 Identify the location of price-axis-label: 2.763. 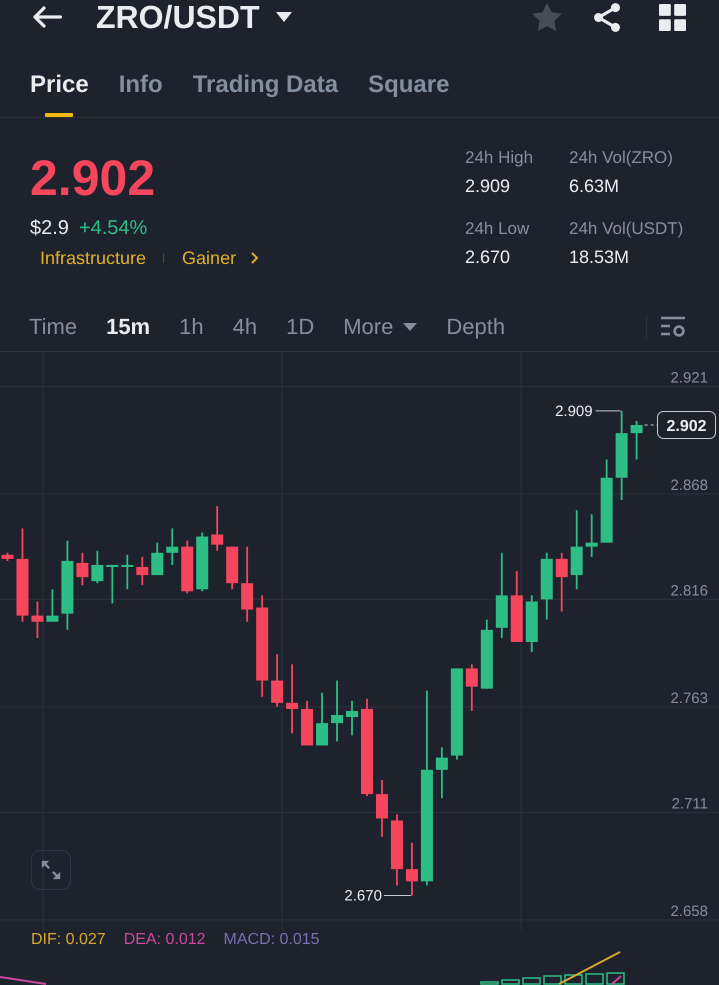
(689, 698).